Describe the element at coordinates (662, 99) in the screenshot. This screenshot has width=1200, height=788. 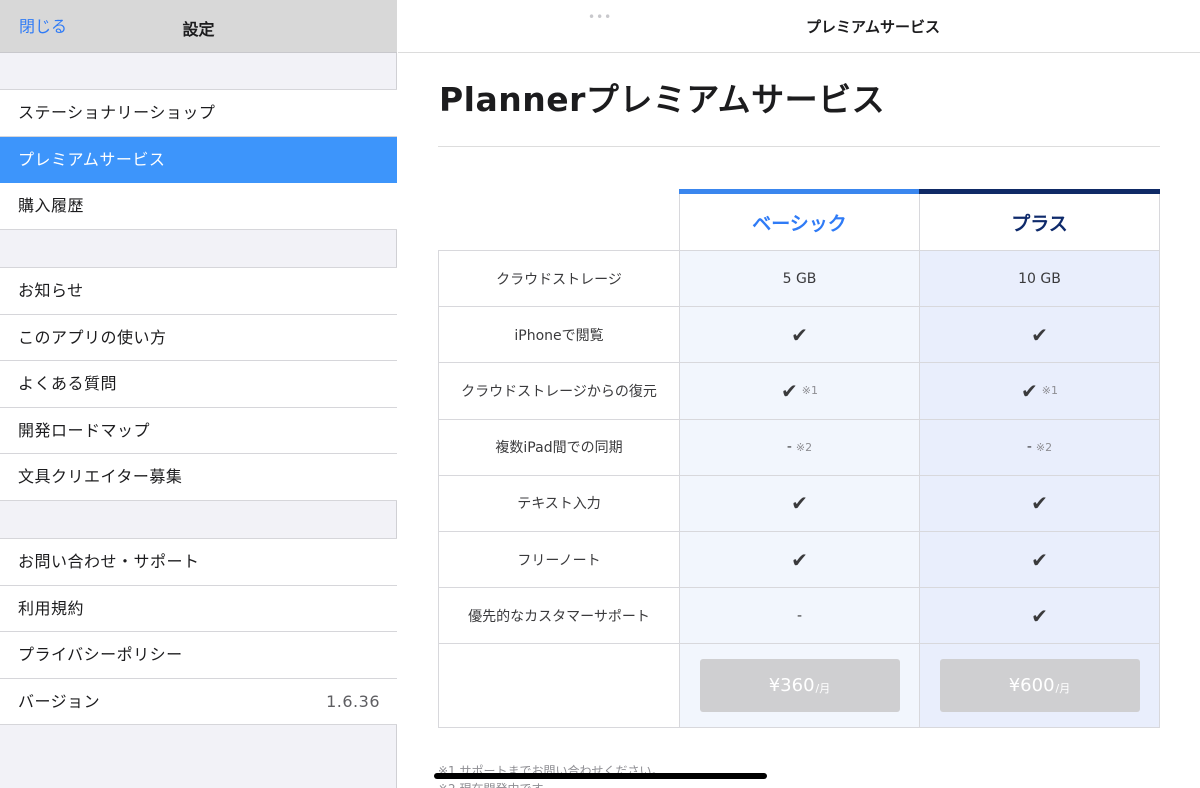
I see `page-title: Plannerプレミアムサービス` at that location.